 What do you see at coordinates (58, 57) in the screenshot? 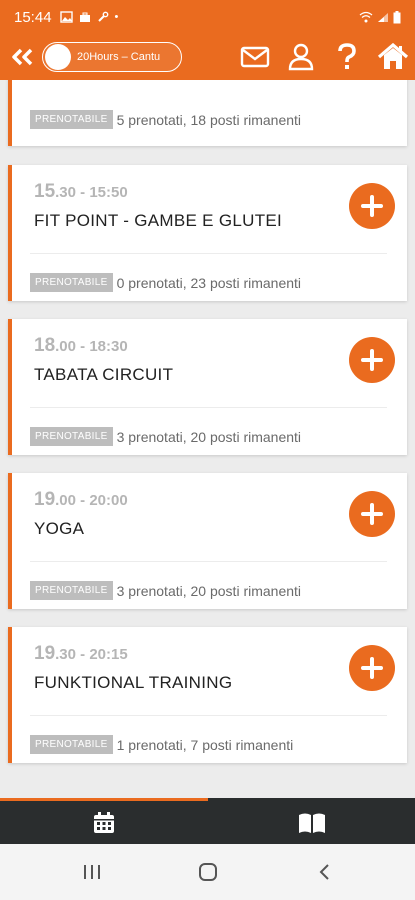
I see `club-toggle-knob` at bounding box center [58, 57].